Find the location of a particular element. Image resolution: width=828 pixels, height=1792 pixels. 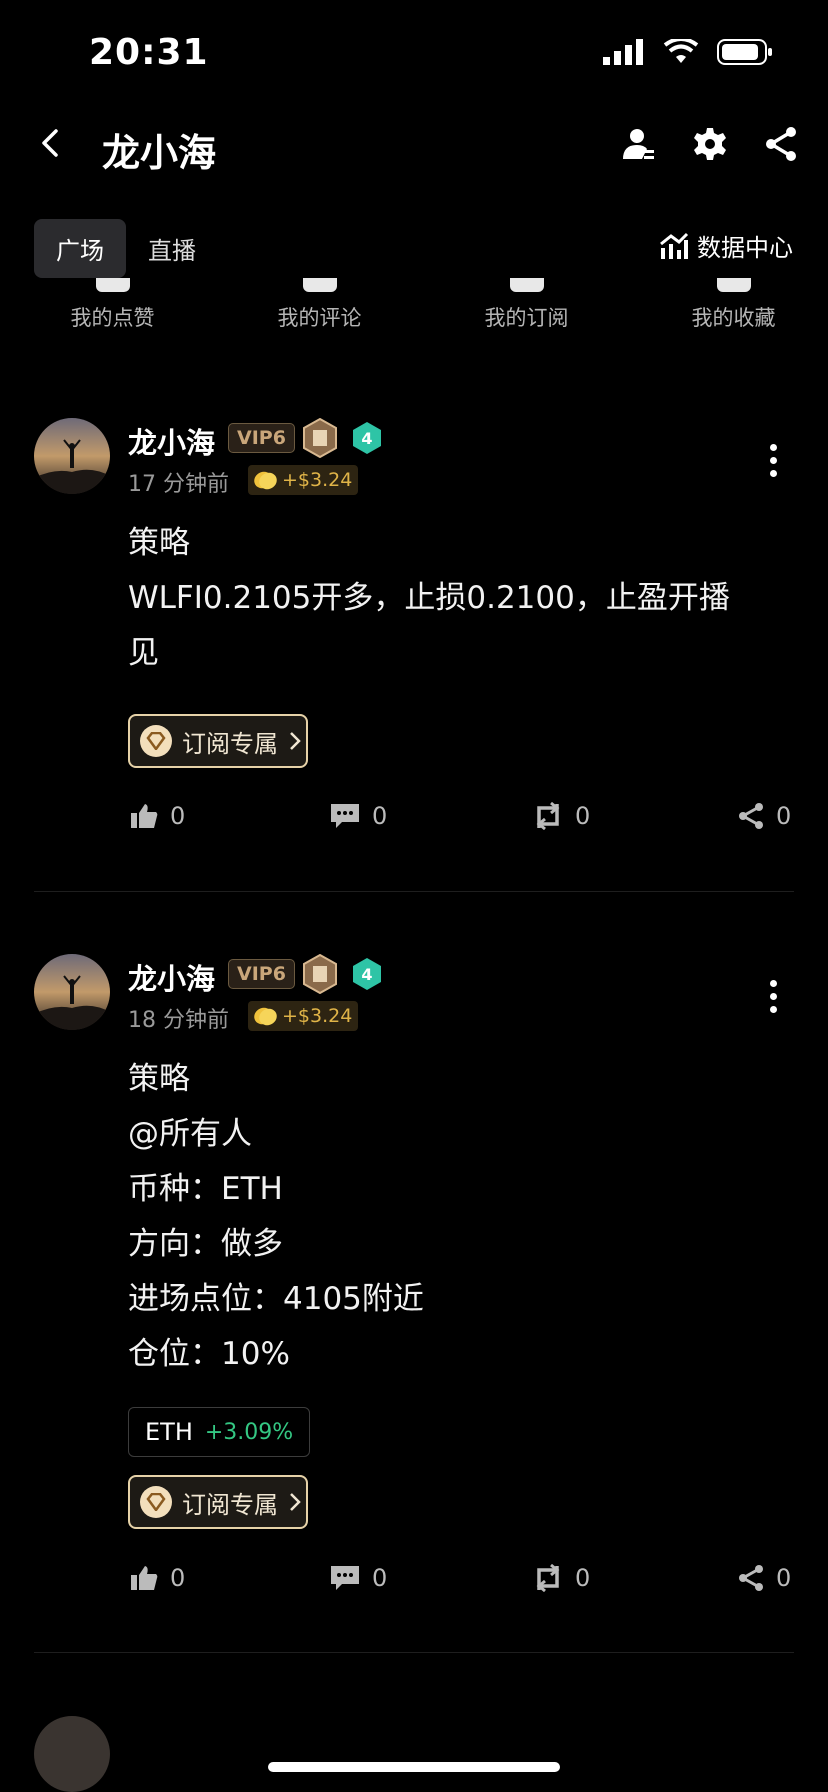

signal-icon is located at coordinates (623, 52).